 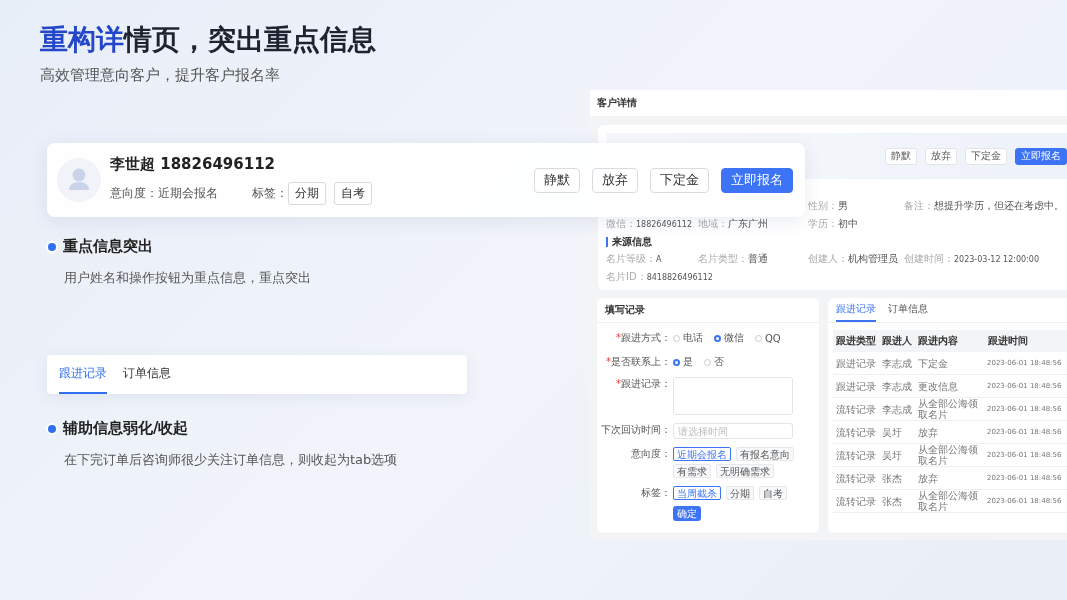 I want to click on field-value: 初中, so click(x=848, y=224).